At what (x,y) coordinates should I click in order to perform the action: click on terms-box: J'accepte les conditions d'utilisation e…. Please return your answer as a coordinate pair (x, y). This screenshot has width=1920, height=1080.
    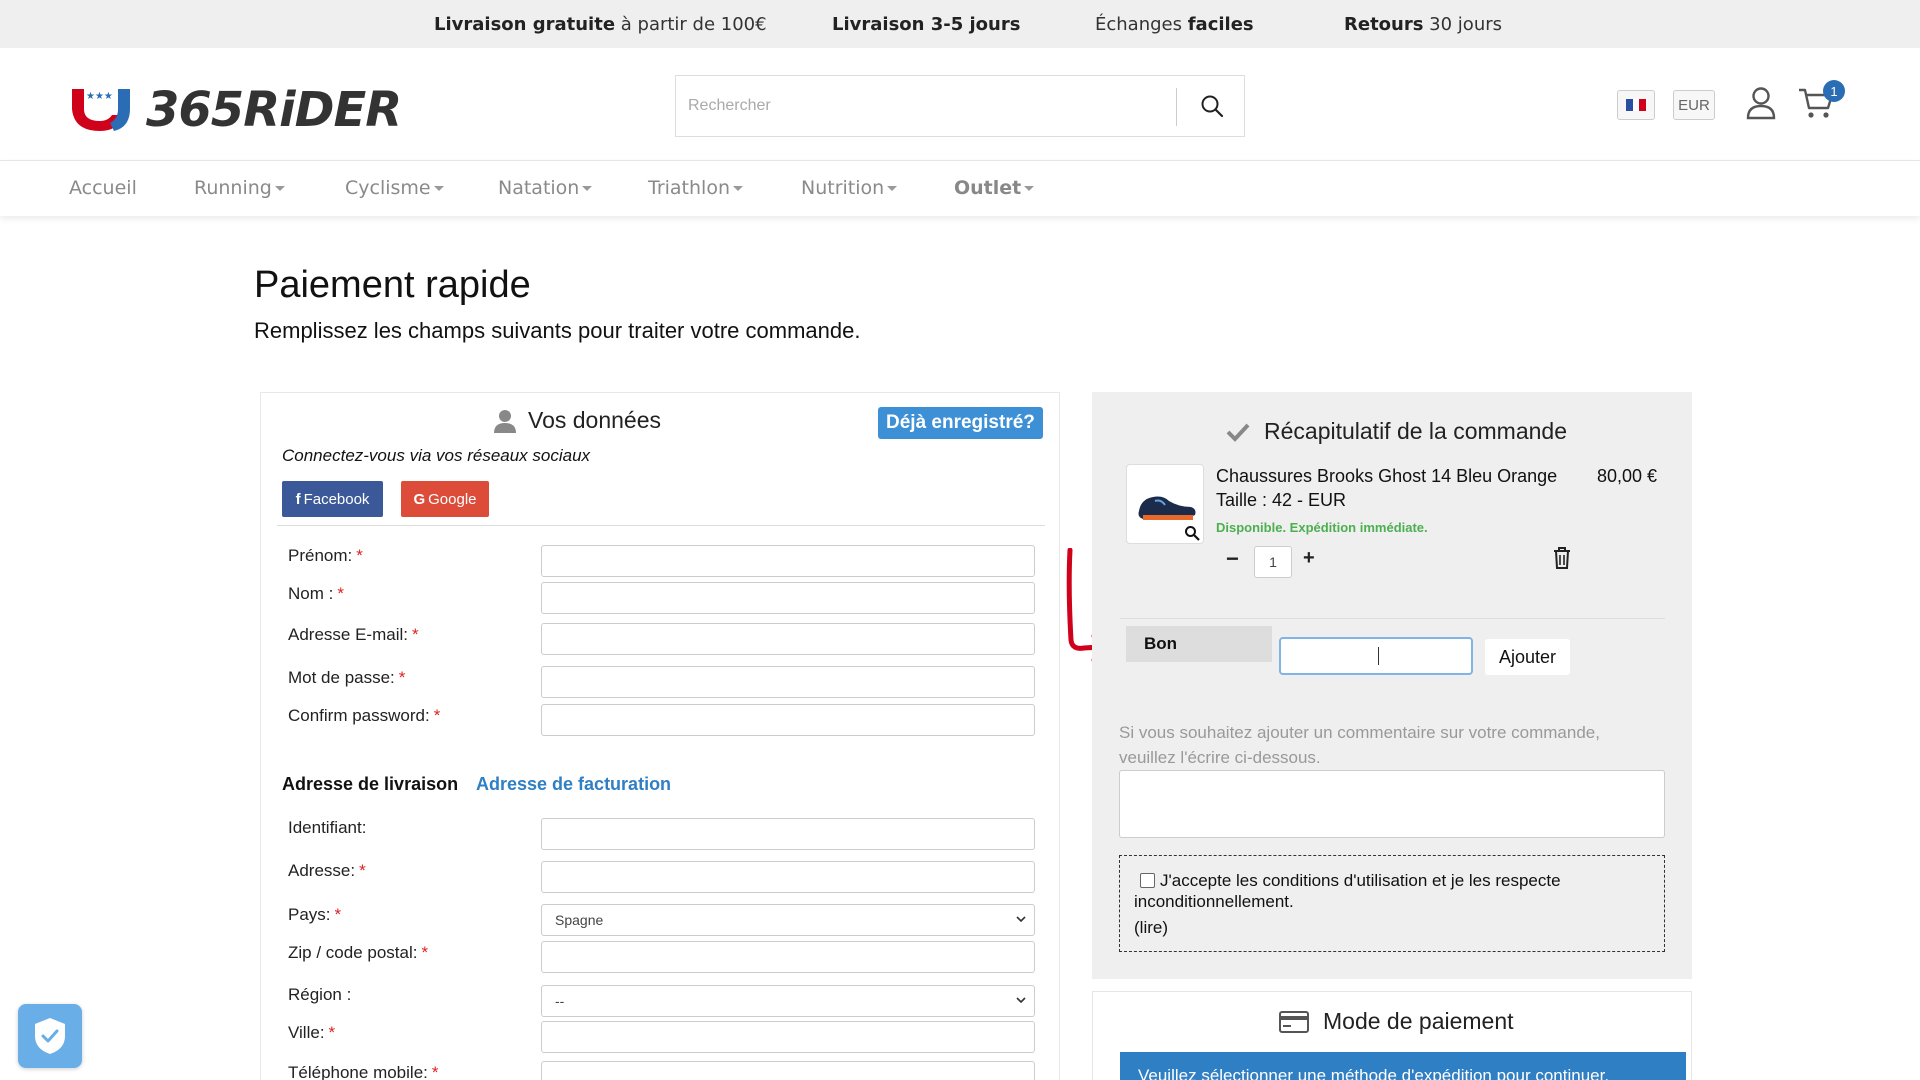
    Looking at the image, I should click on (1392, 903).